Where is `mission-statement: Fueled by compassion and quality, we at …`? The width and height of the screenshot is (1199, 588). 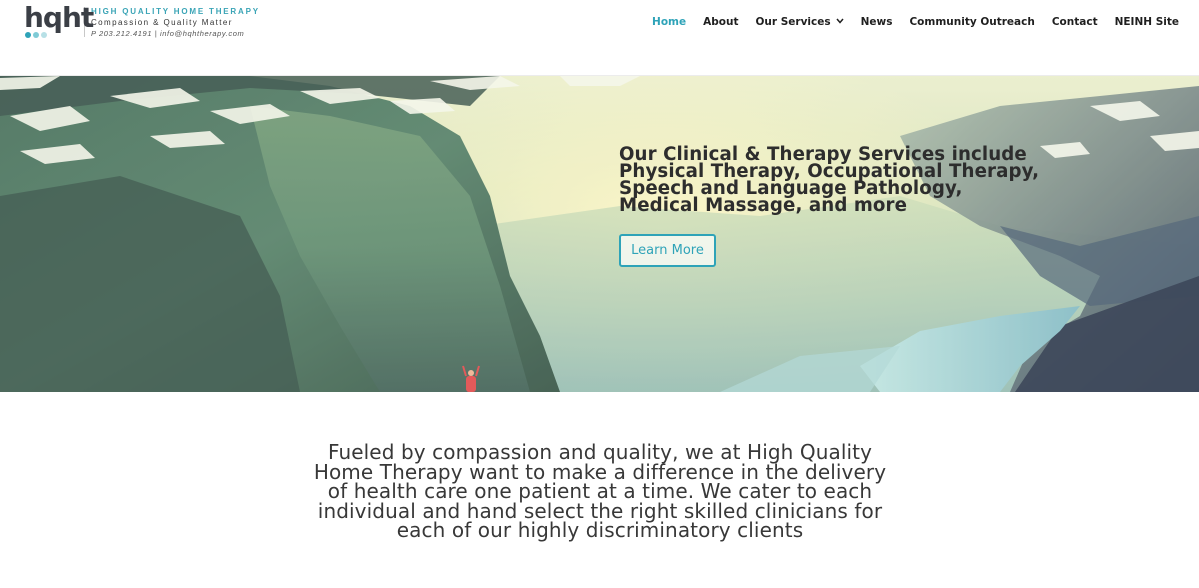 mission-statement: Fueled by compassion and quality, we at … is located at coordinates (600, 492).